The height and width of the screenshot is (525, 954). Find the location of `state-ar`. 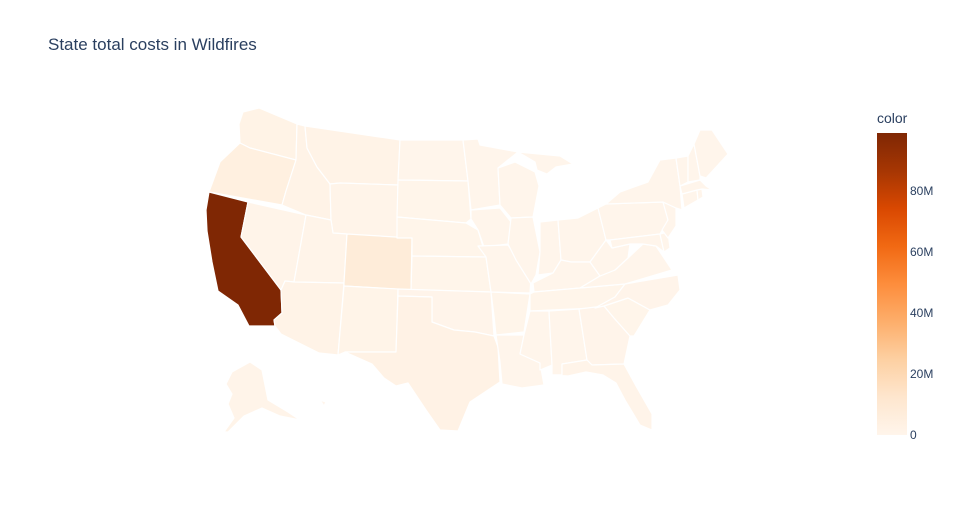

state-ar is located at coordinates (510, 313).